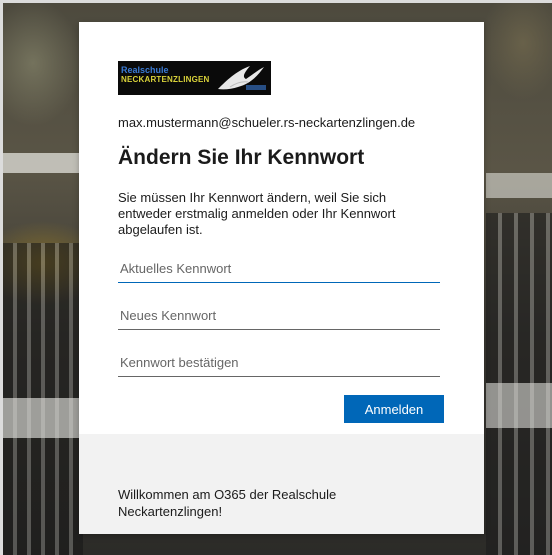  What do you see at coordinates (241, 157) in the screenshot?
I see `page-title: Ändern Sie Ihr Kennwort` at bounding box center [241, 157].